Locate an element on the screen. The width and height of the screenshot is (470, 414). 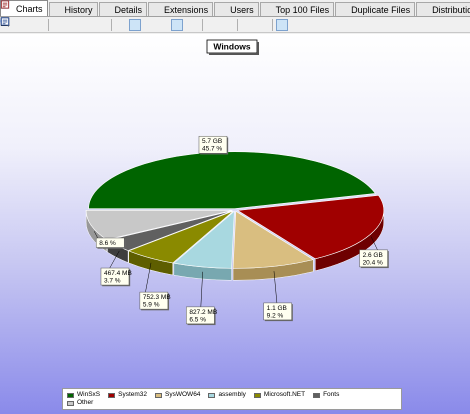
chart-title: Windows is located at coordinates (231, 47).